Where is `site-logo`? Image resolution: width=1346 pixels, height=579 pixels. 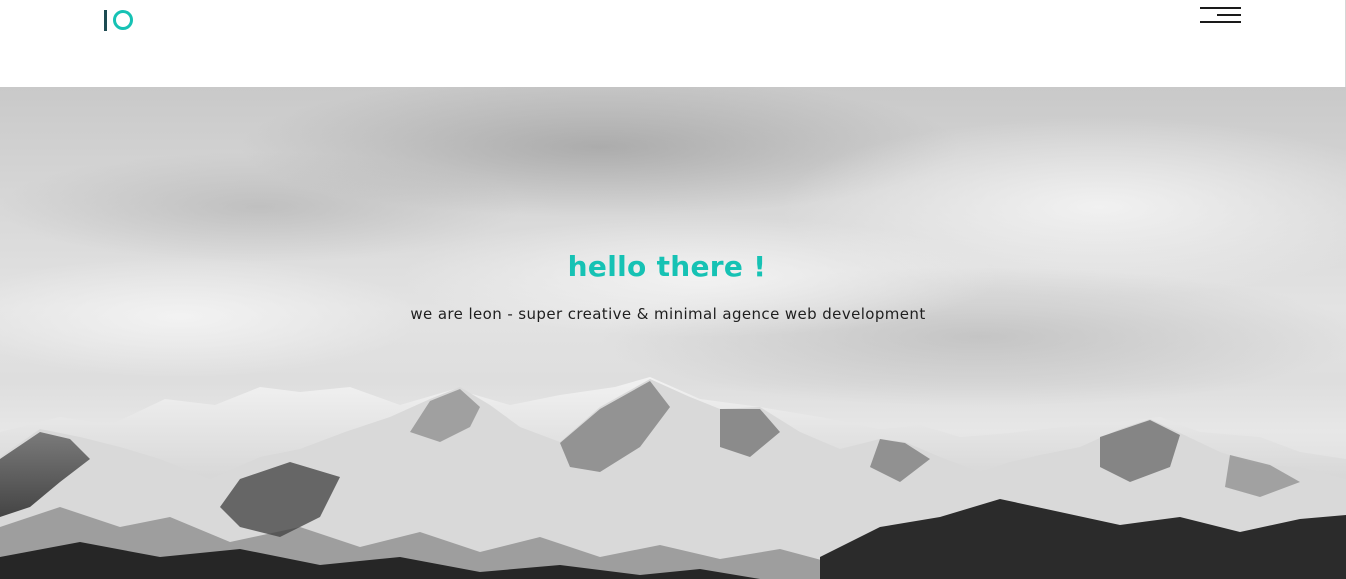
site-logo is located at coordinates (124, 20).